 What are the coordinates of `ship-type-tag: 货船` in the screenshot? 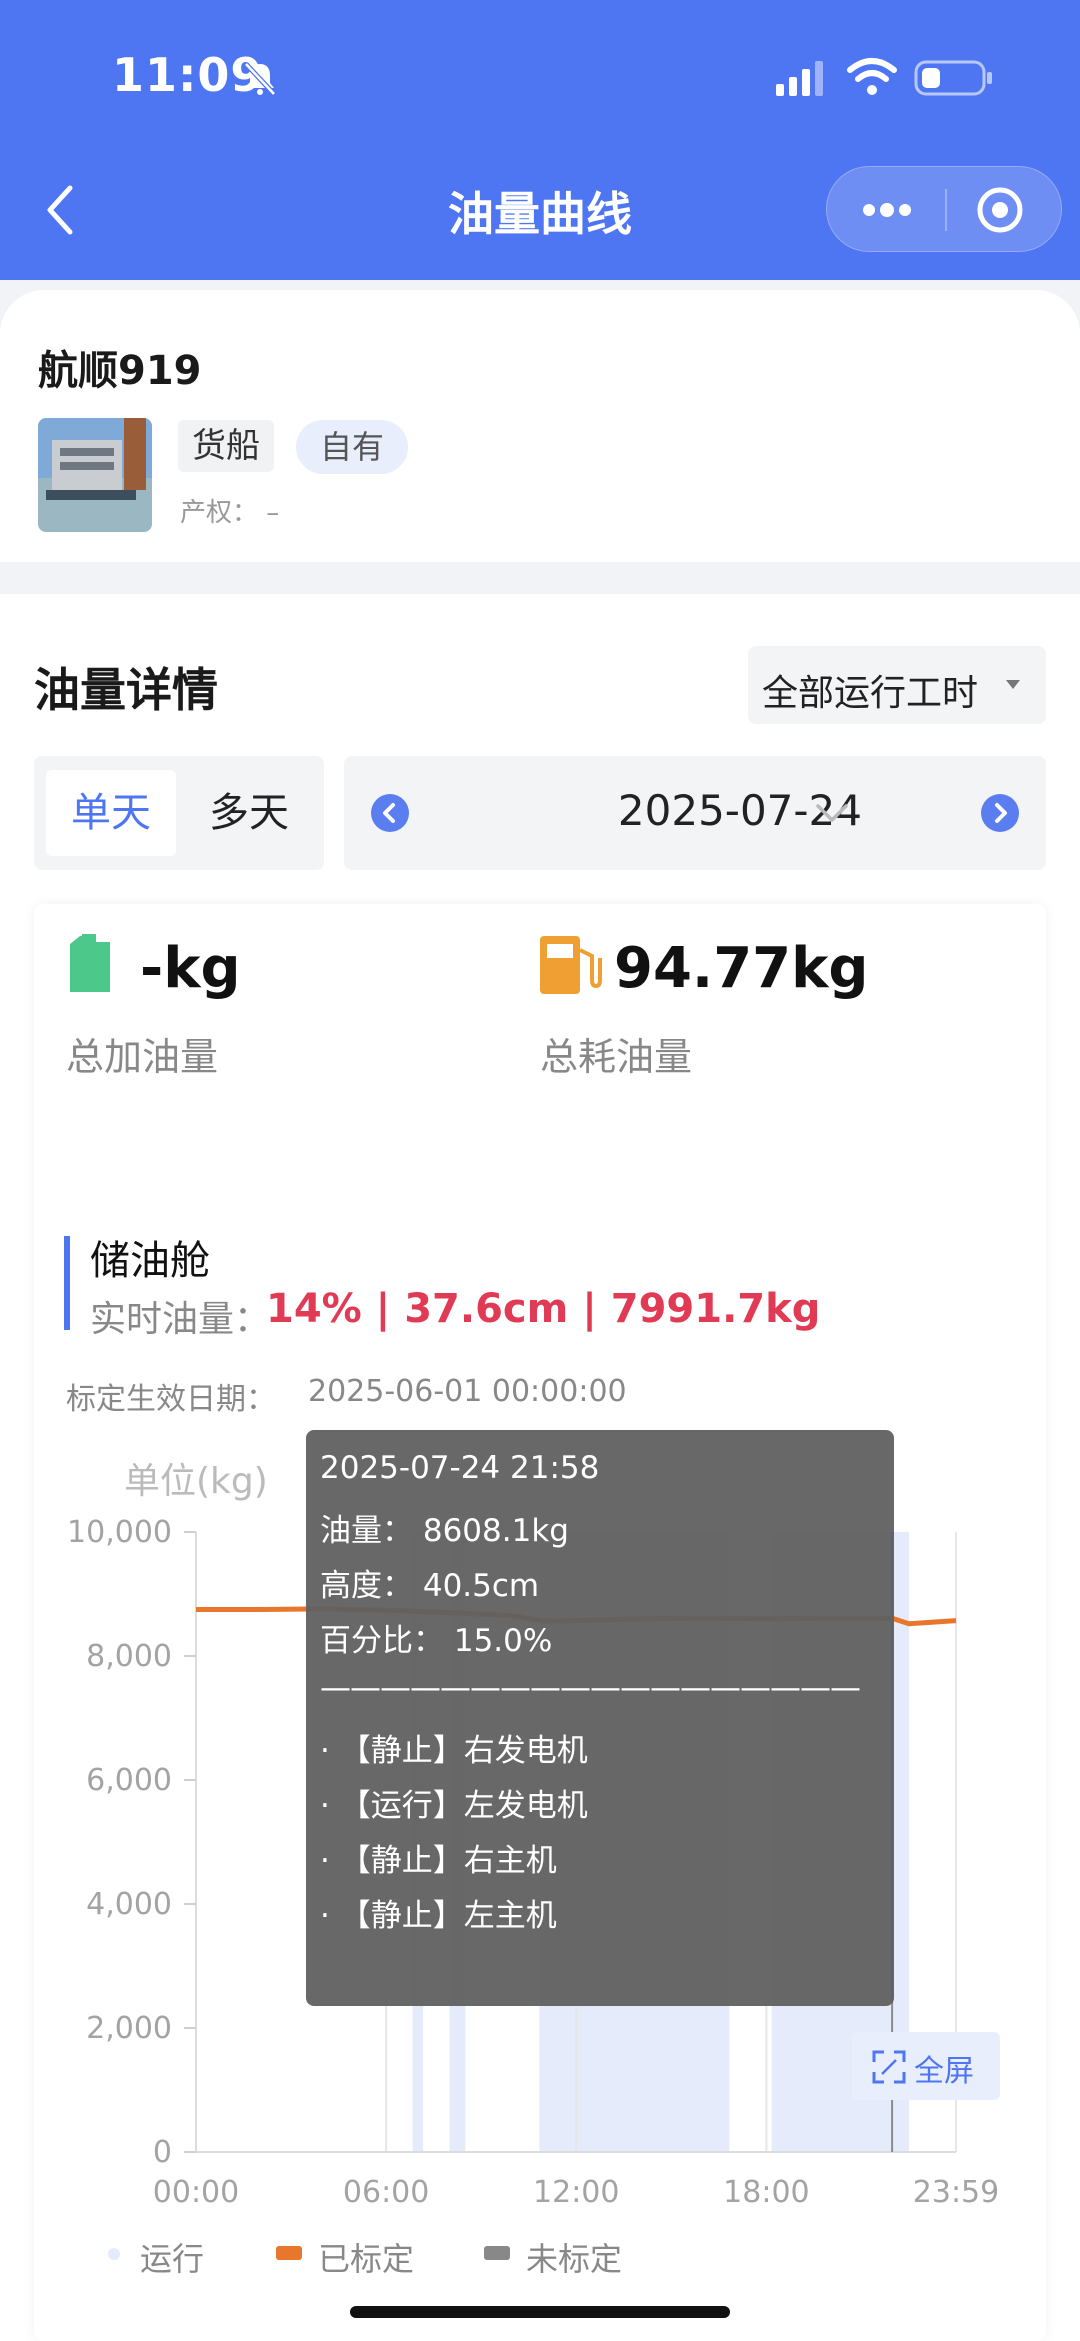 It's located at (226, 446).